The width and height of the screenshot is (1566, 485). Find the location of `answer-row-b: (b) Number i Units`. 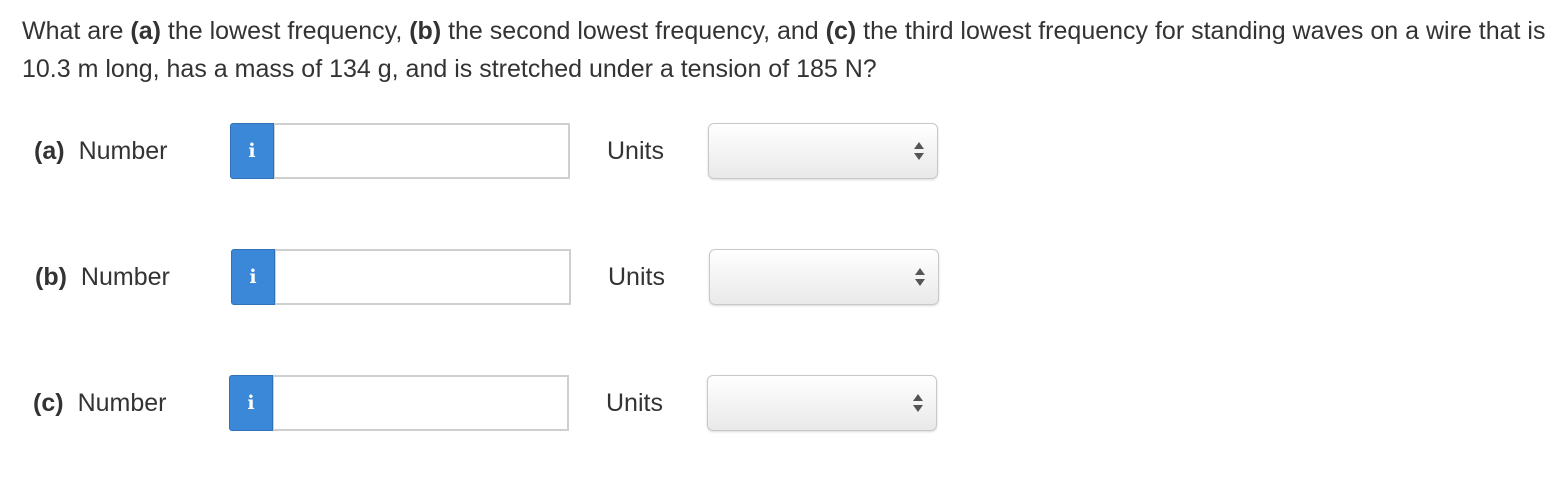

answer-row-b: (b) Number i Units is located at coordinates (500, 277).